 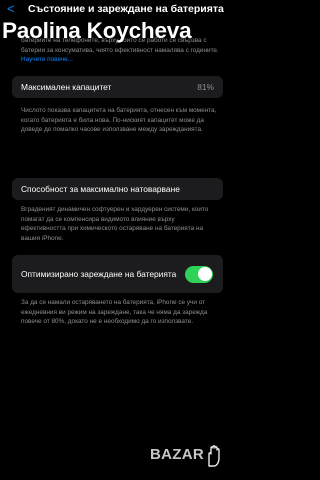 I want to click on optimized-charging-row: Оптимизирано зареждане на батерията, so click(x=100, y=274).